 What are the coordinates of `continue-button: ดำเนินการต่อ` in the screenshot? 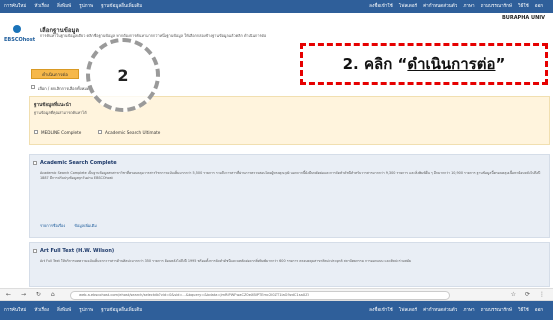 It's located at (55, 74).